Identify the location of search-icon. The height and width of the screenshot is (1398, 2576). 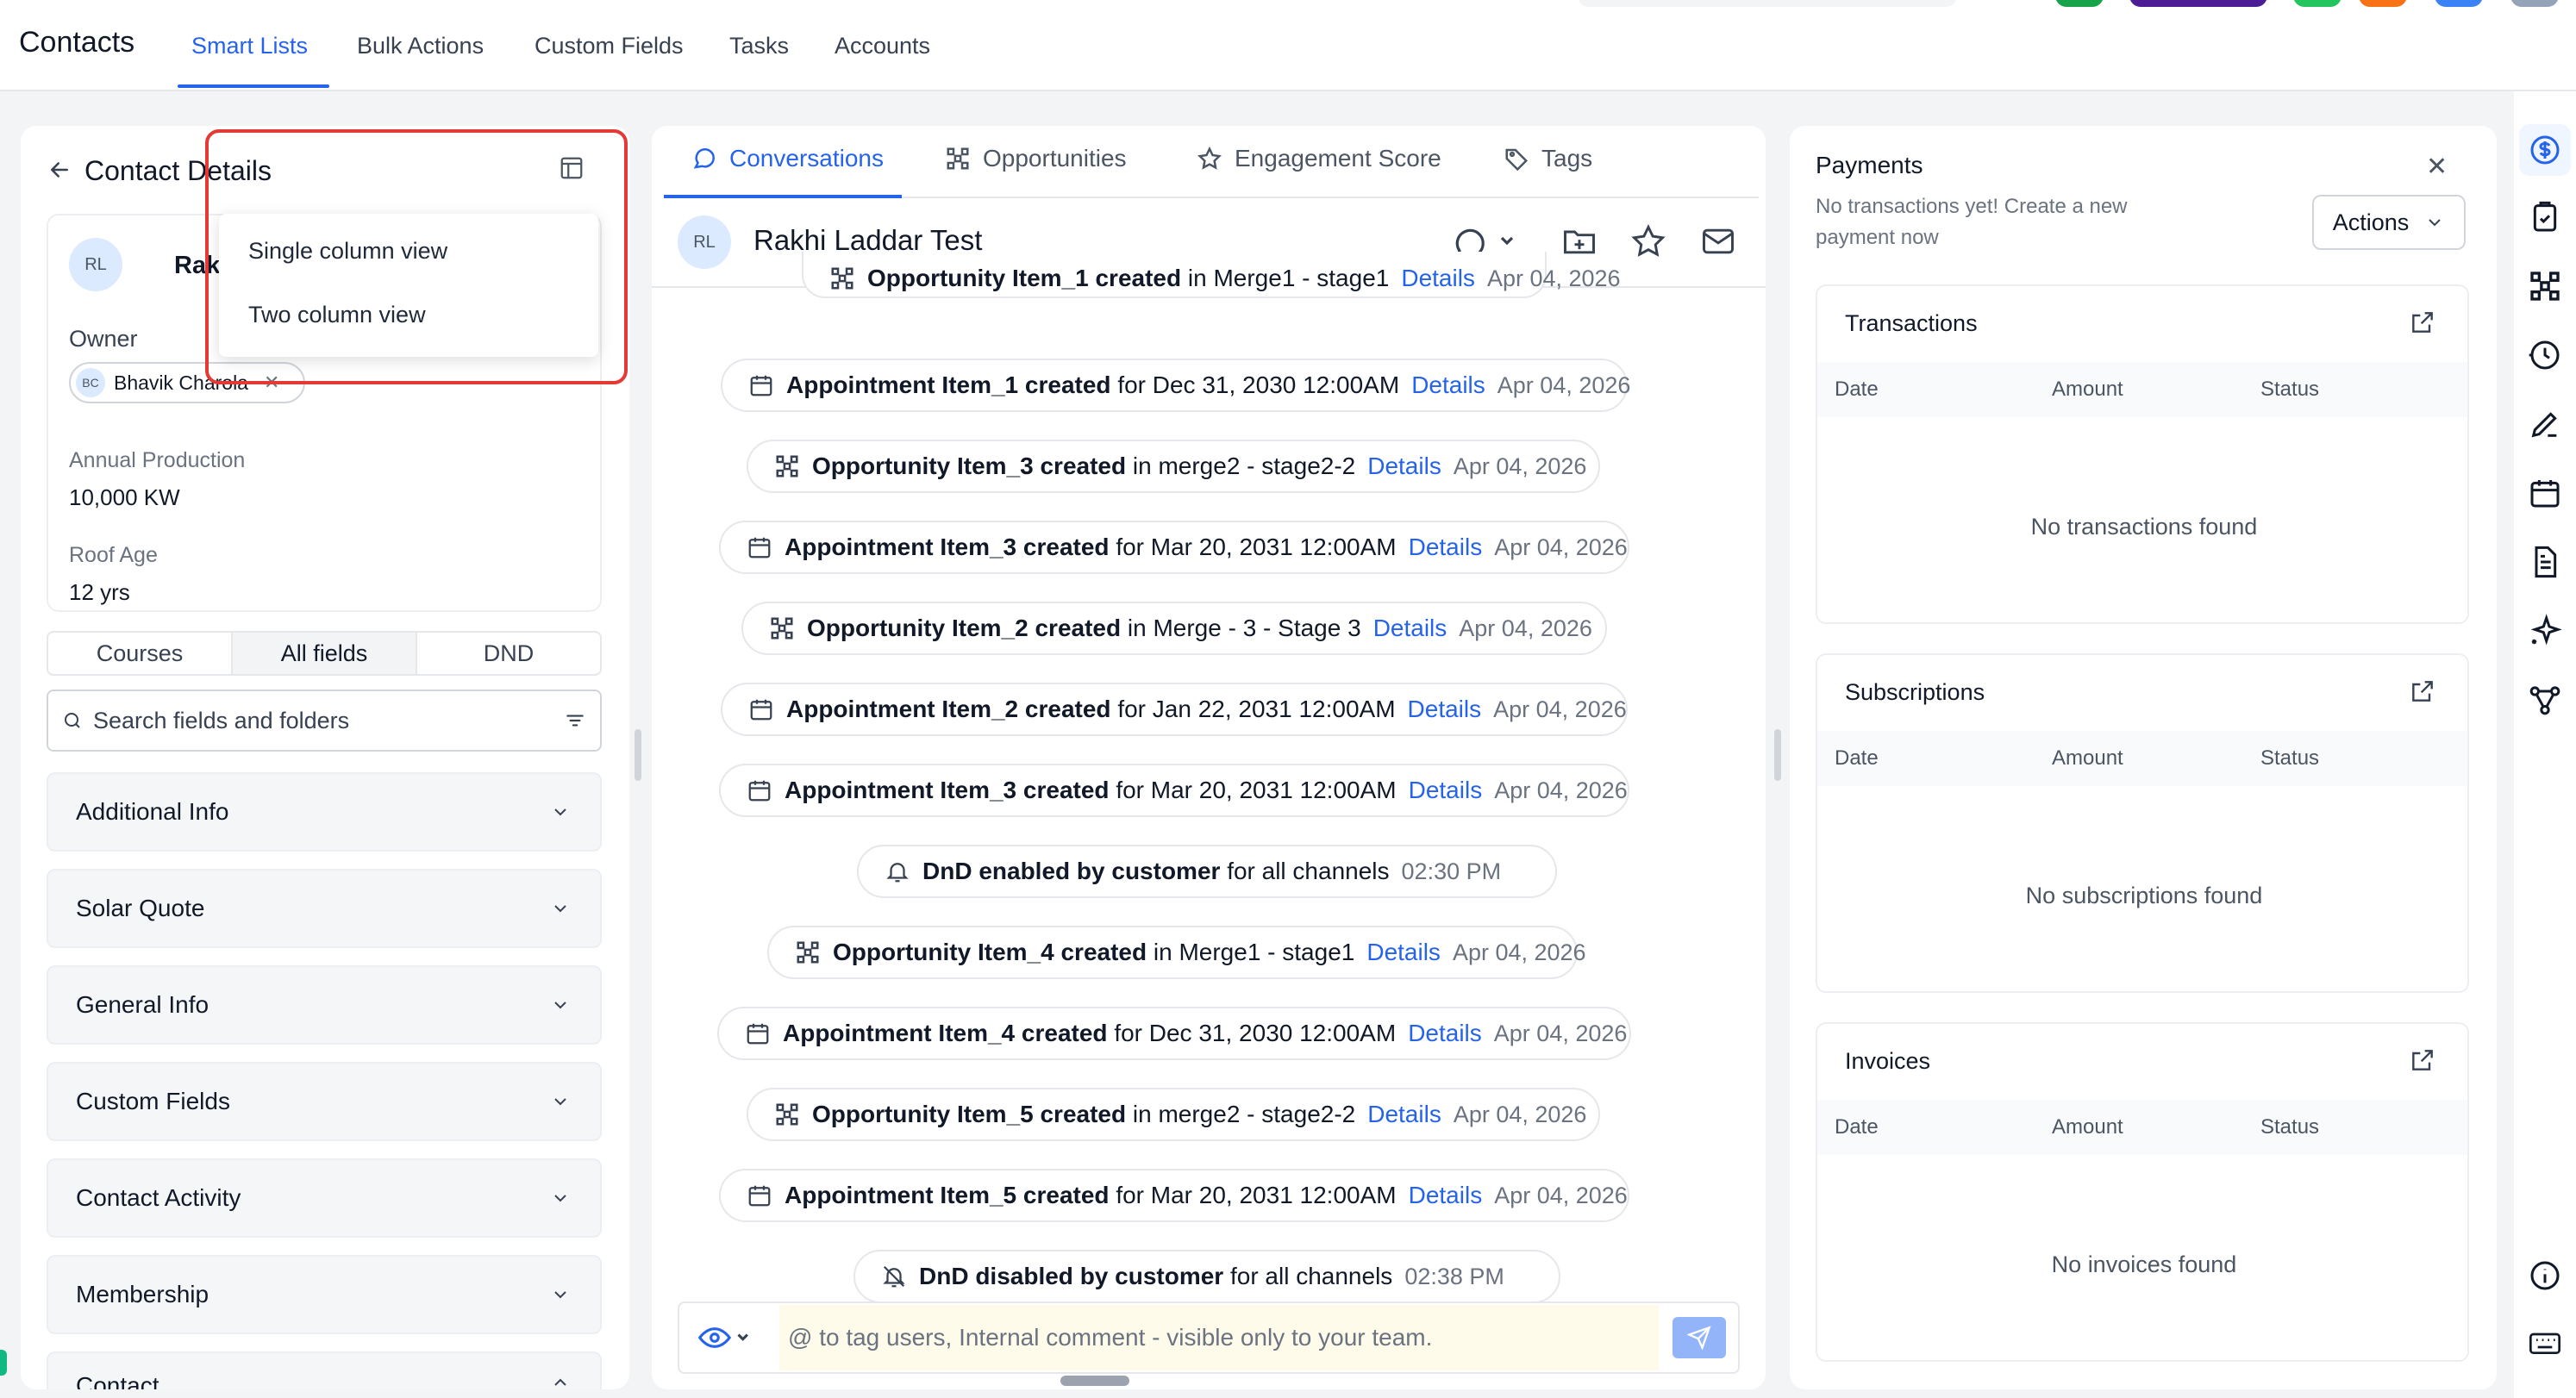
(72, 720).